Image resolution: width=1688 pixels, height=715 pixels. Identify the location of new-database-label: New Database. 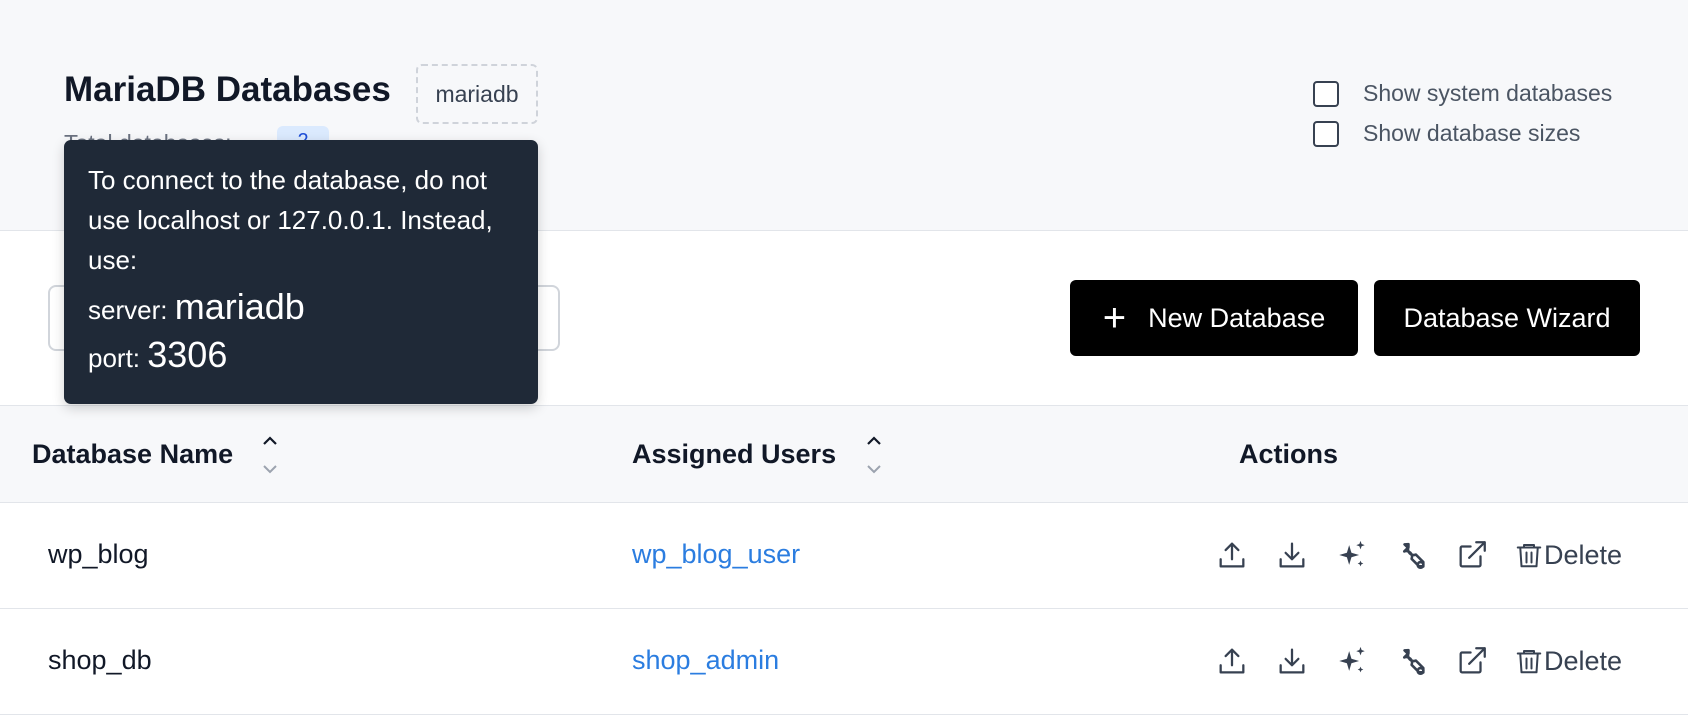
(1237, 317).